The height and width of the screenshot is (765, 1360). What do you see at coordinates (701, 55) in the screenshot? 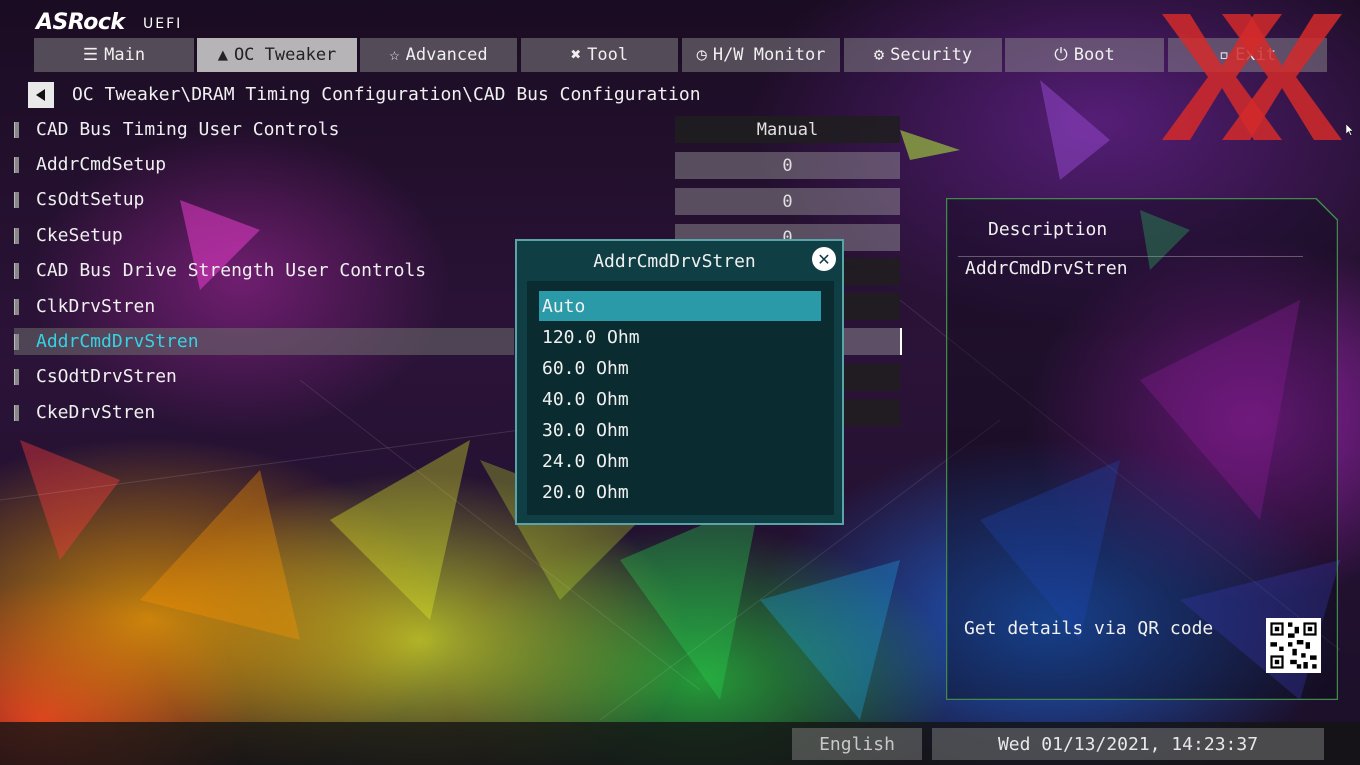
I see `monitor-icon: ◷` at bounding box center [701, 55].